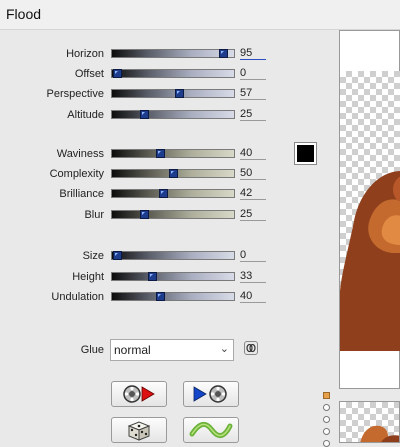 This screenshot has width=400, height=447. I want to click on complexity-label: Complexity, so click(76, 174).